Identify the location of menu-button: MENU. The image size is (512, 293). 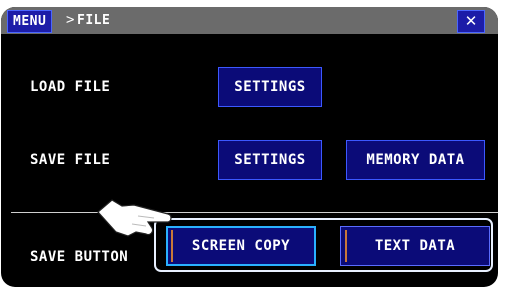
(30, 21).